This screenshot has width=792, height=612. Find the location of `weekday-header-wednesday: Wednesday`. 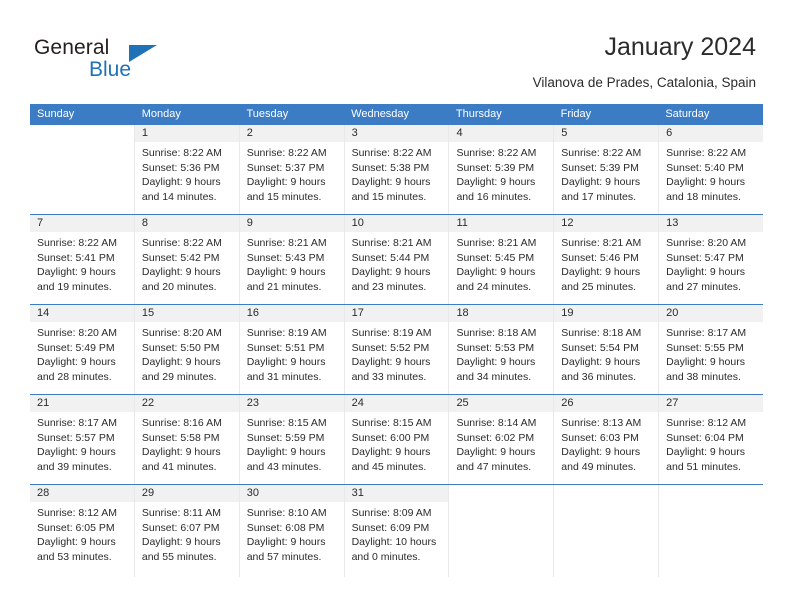

weekday-header-wednesday: Wednesday is located at coordinates (380, 114).